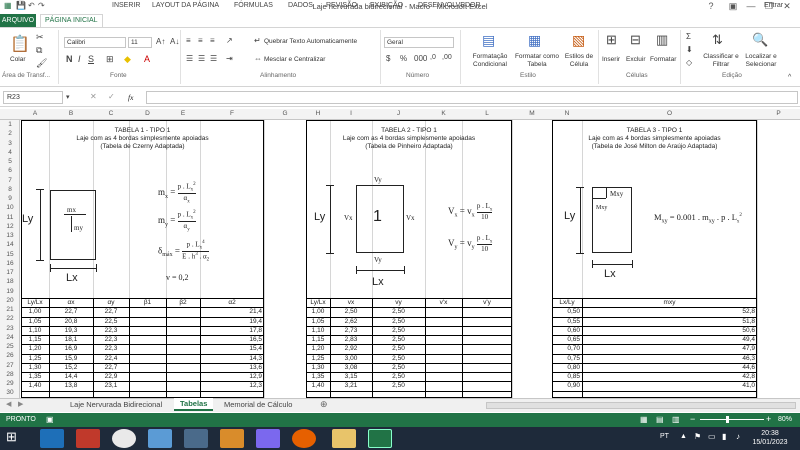 Image resolution: width=800 pixels, height=450 pixels. I want to click on currency-icon: $, so click(388, 58).